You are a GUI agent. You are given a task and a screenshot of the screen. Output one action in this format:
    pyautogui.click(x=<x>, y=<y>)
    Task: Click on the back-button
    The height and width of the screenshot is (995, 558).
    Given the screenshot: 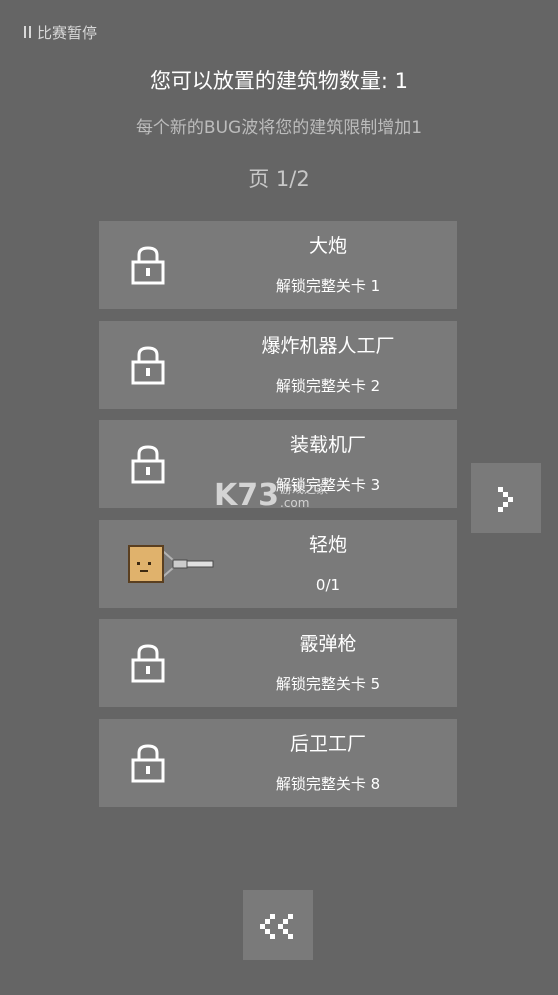 What is the action you would take?
    pyautogui.click(x=278, y=925)
    